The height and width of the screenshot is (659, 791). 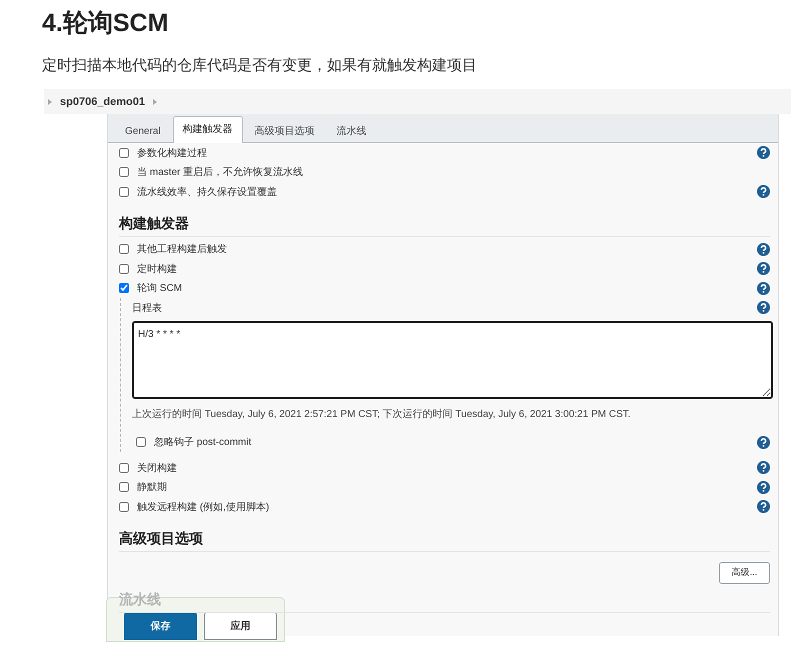 I want to click on option-label: 忽略钩子 post-commit, so click(x=203, y=443).